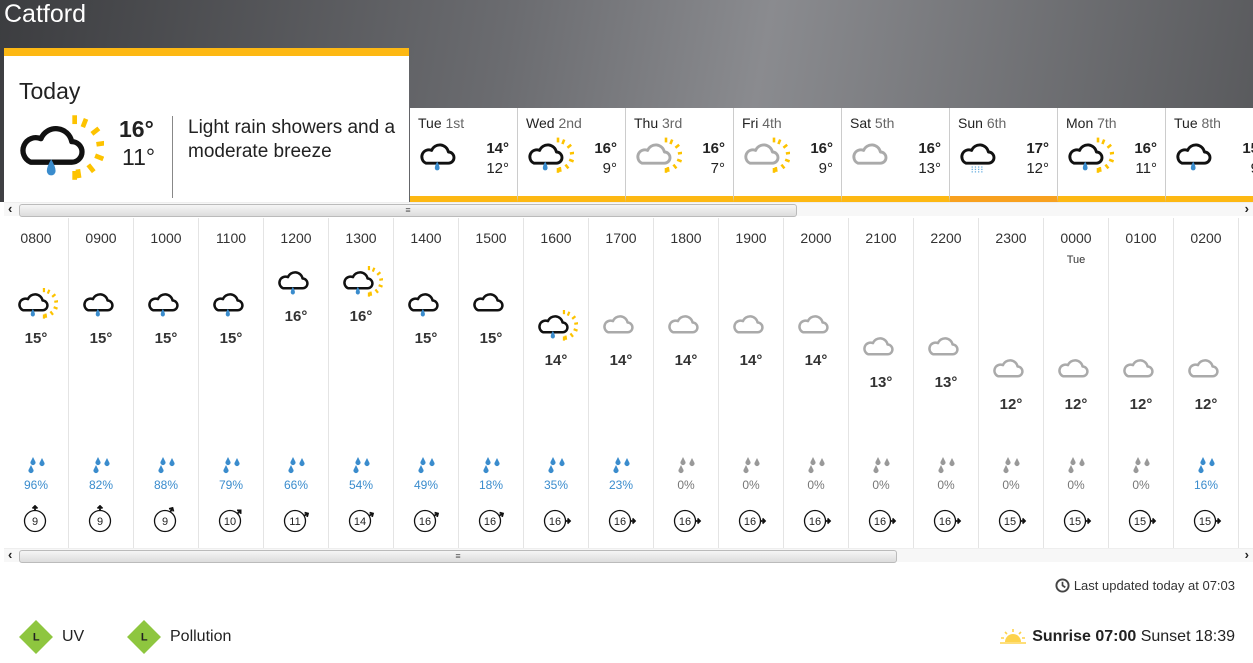 The height and width of the screenshot is (663, 1253). I want to click on day-name: Fri 4th, so click(762, 123).